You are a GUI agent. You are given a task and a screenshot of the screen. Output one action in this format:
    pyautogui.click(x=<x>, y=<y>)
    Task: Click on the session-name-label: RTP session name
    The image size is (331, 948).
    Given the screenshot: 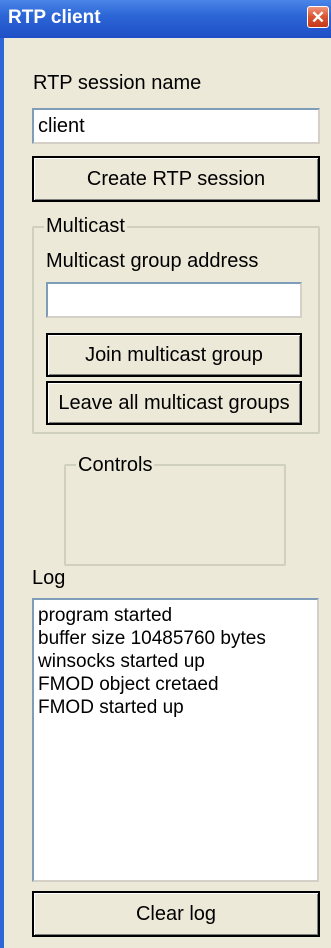 What is the action you would take?
    pyautogui.click(x=117, y=83)
    